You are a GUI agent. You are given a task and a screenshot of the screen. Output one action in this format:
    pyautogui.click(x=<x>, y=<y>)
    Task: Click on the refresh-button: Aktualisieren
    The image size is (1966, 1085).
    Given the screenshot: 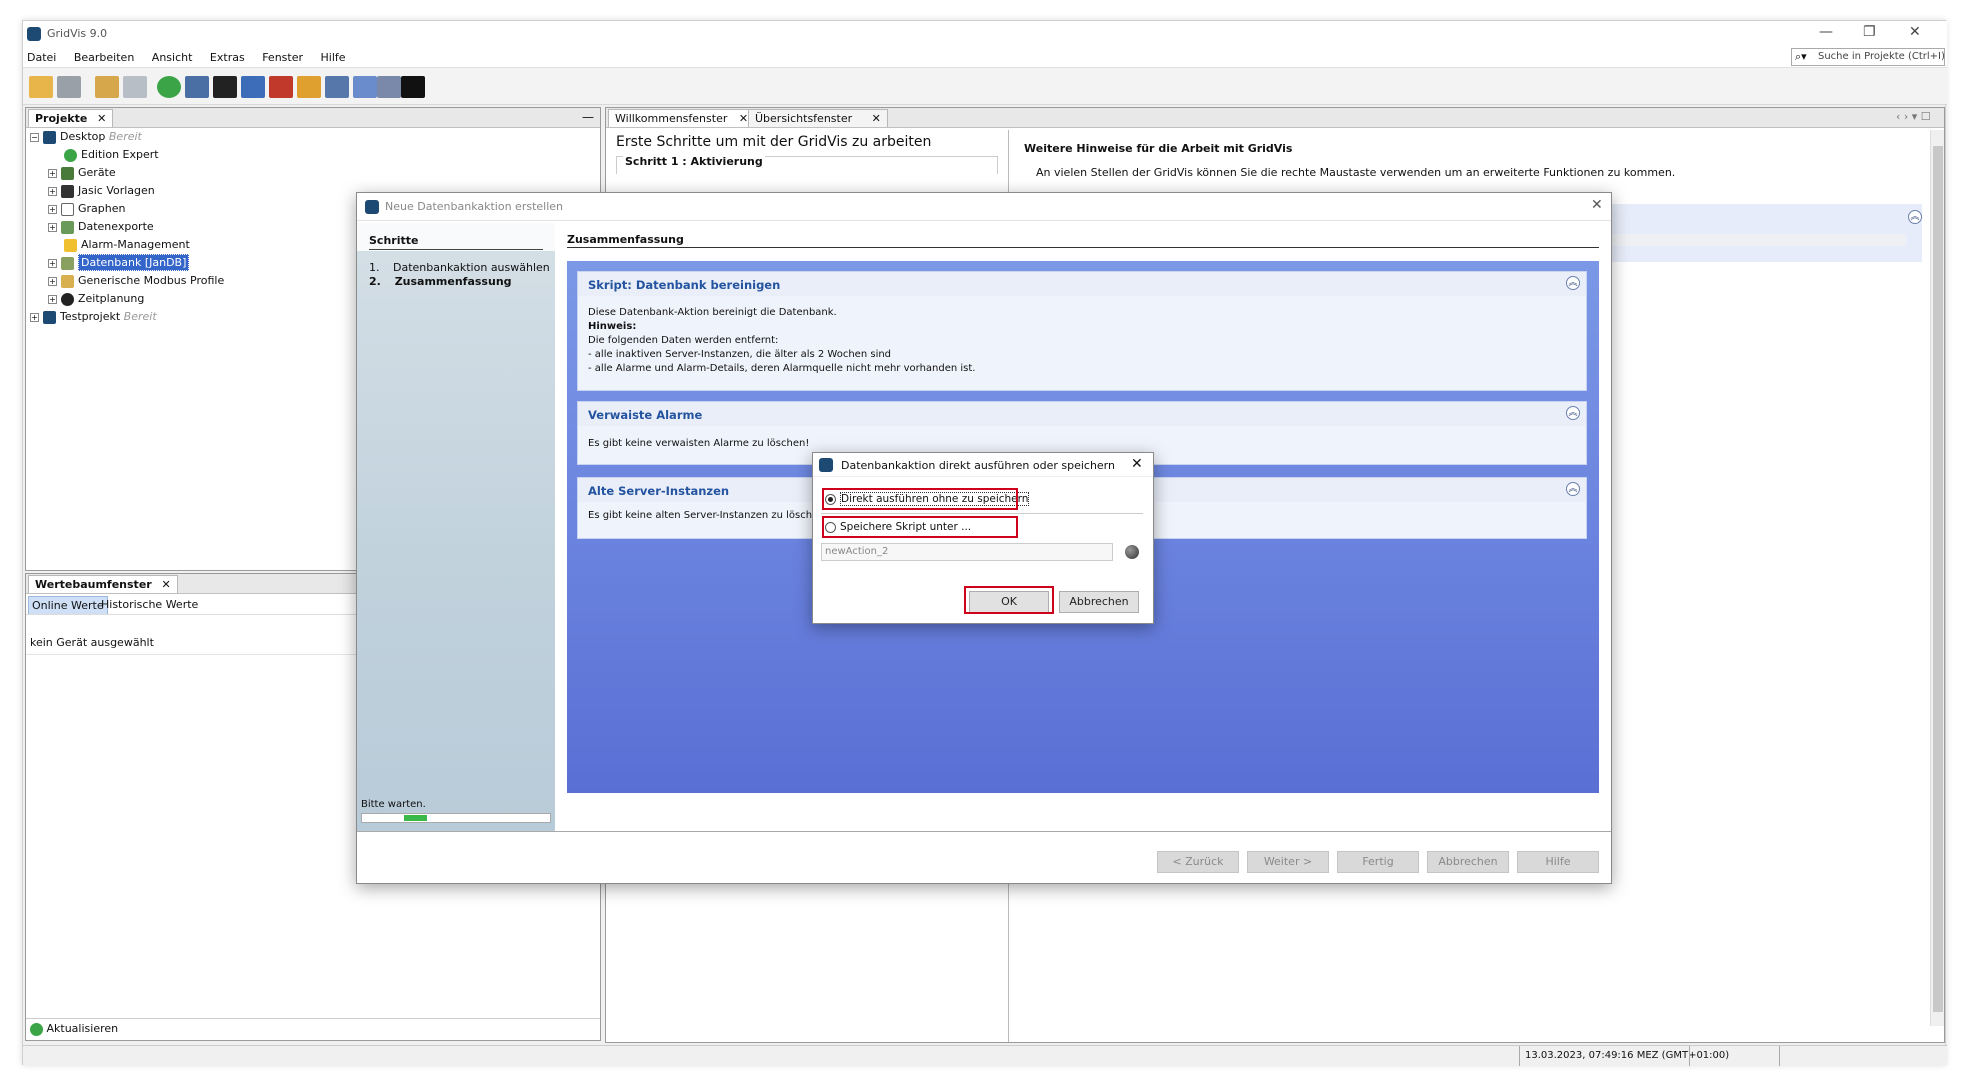 What is the action you would take?
    pyautogui.click(x=74, y=1029)
    